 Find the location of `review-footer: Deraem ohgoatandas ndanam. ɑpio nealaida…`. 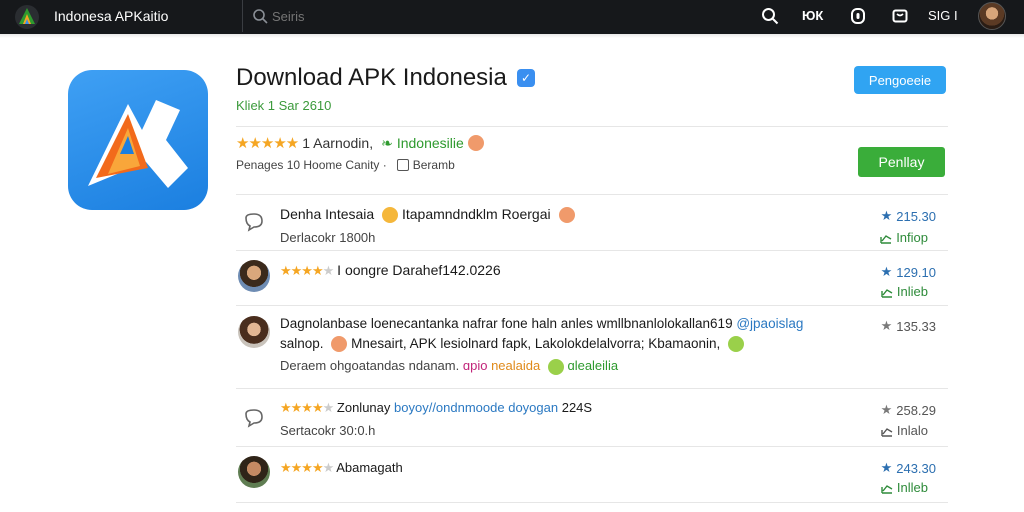

review-footer: Deraem ohgoatandas ndanam. ɑpio nealaida… is located at coordinates (449, 366).